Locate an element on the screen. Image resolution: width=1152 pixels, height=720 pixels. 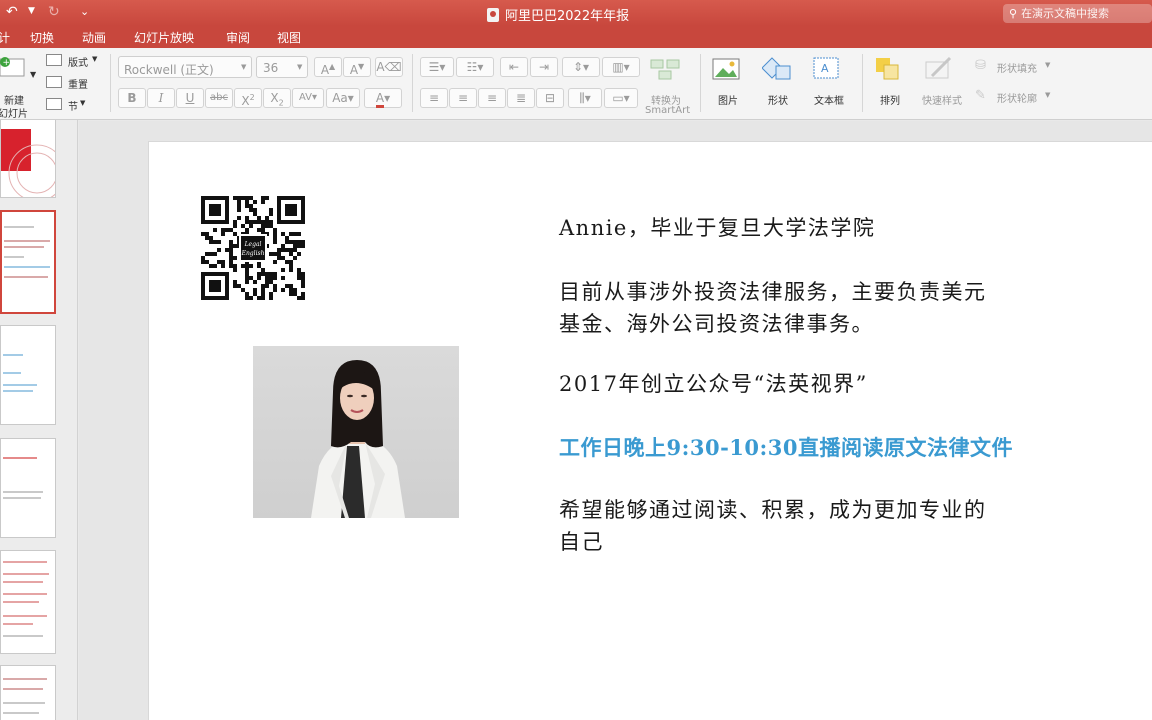
shape-fill-button: ⛁ 形状填充 ▼ is located at coordinates (1017, 67).